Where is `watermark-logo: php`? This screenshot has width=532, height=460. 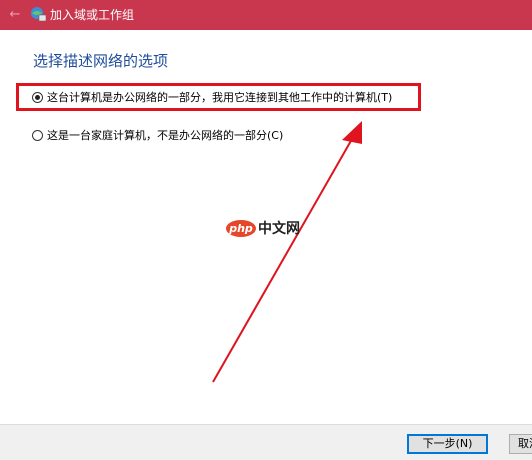
watermark-logo: php is located at coordinates (241, 228).